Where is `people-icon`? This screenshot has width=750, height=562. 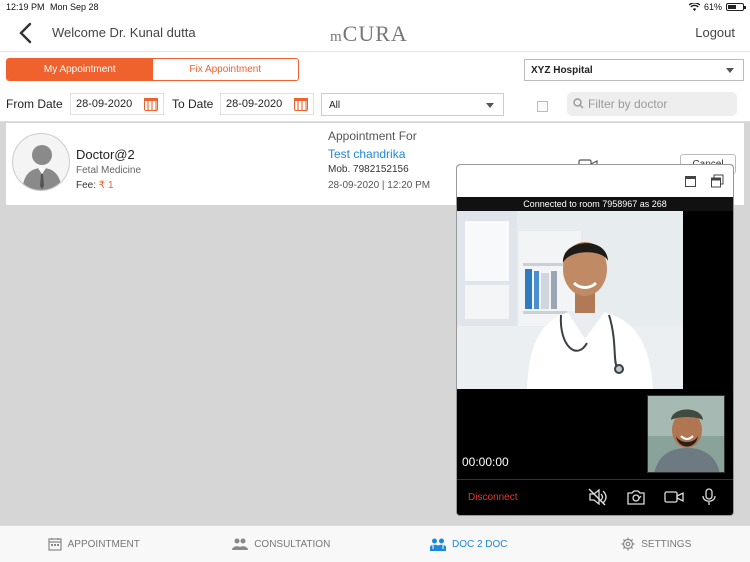 people-icon is located at coordinates (240, 544).